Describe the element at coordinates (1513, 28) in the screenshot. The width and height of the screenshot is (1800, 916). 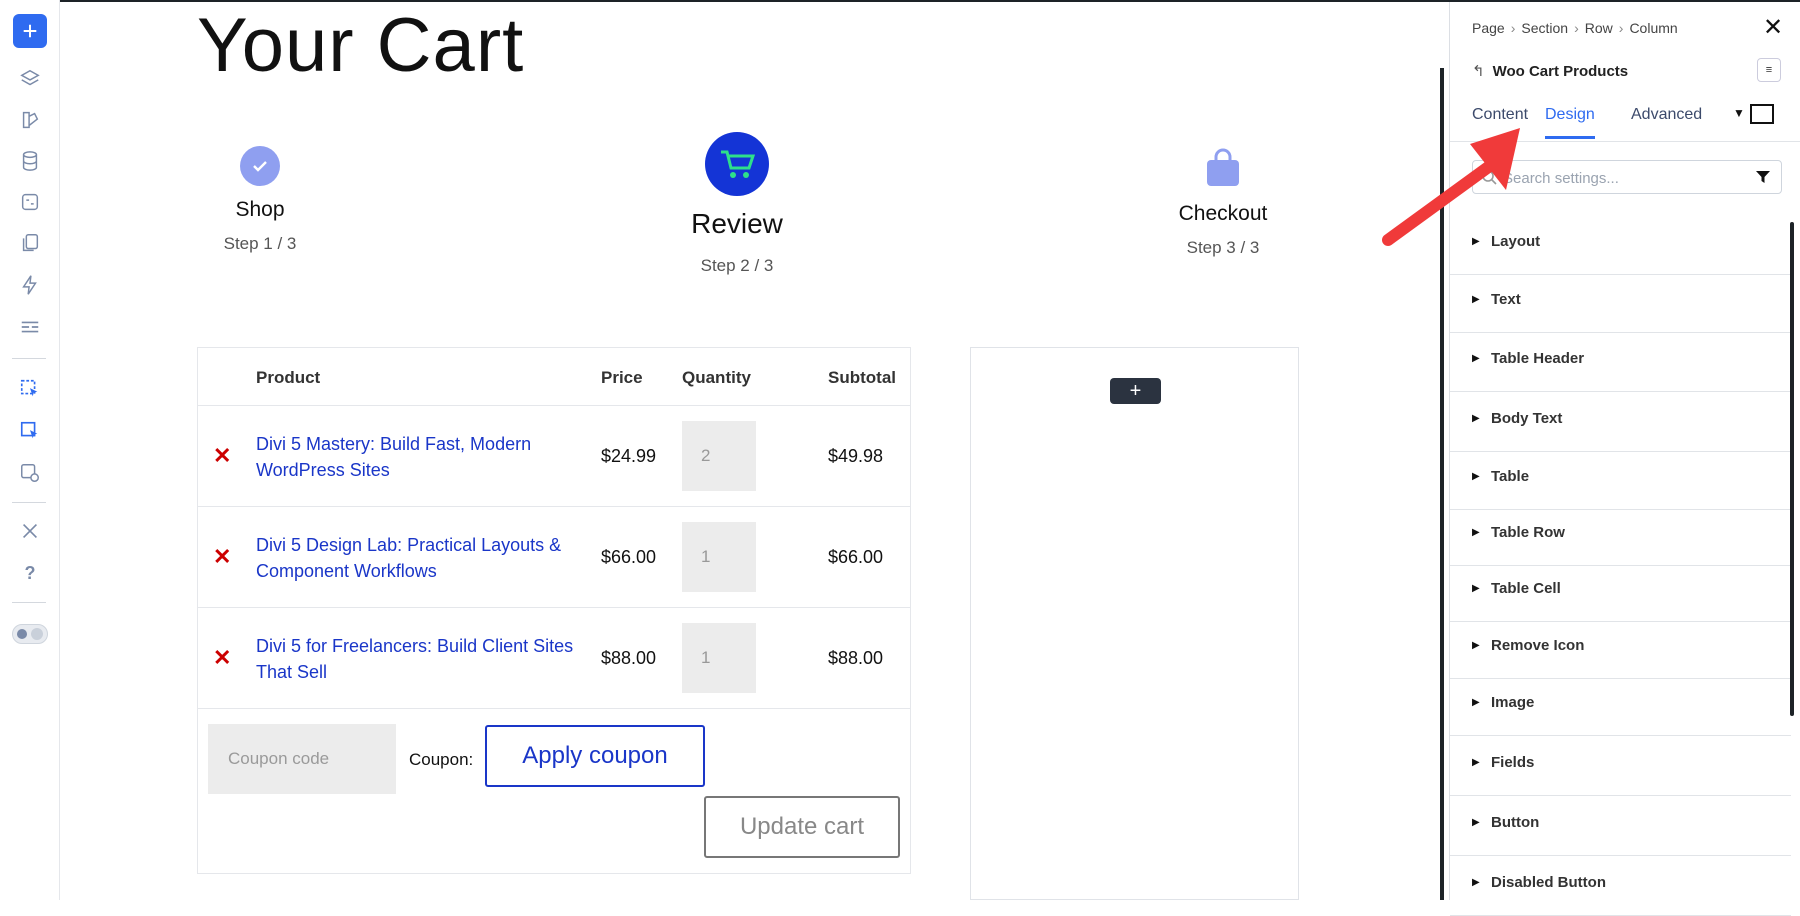
I see `chevron-right-icon: ›` at that location.